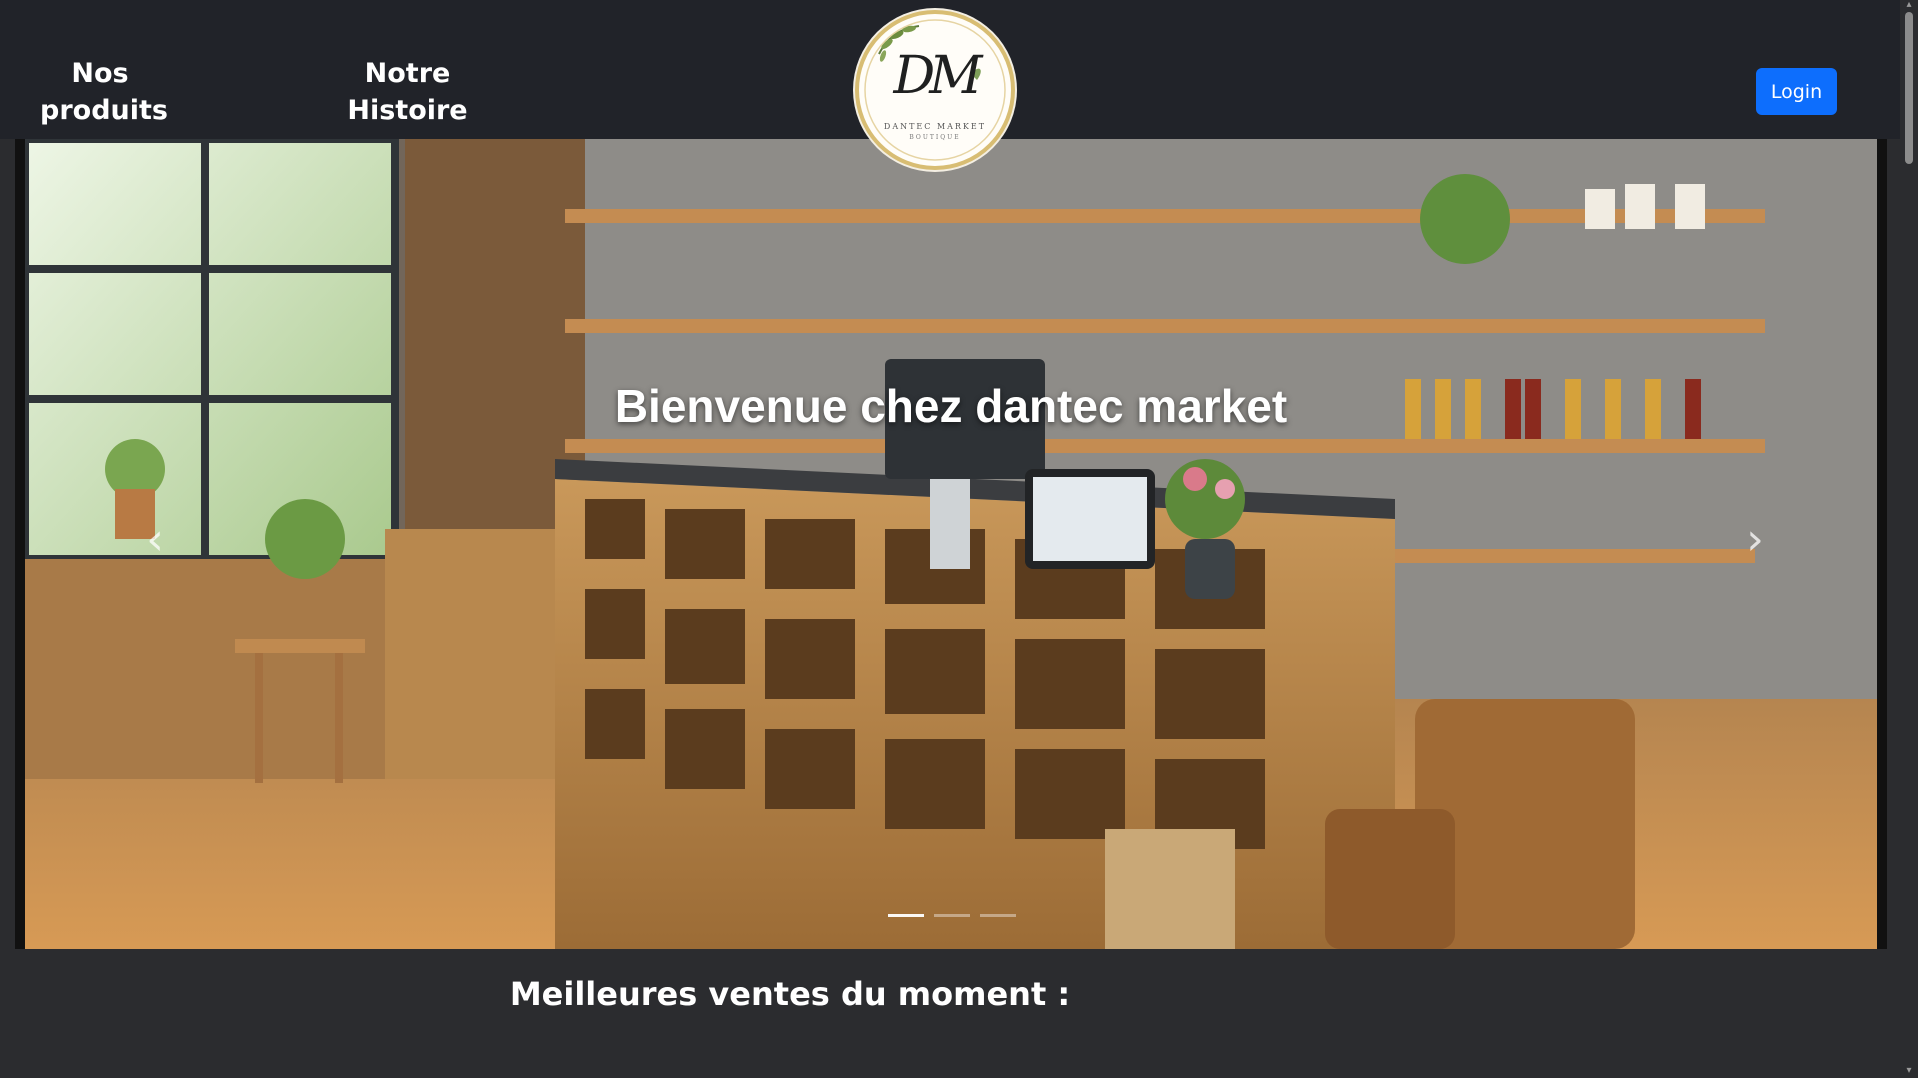 The width and height of the screenshot is (1918, 1078). Describe the element at coordinates (951, 406) in the screenshot. I see `hero-caption: Bienvenue chez dantec market` at that location.